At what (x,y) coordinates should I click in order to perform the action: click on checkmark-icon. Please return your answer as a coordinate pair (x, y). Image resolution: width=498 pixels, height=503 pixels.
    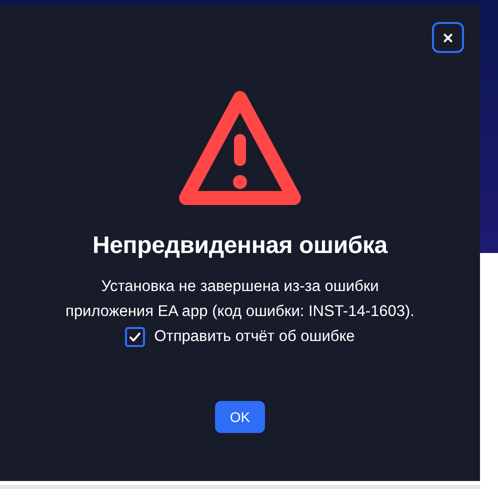
    Looking at the image, I should click on (135, 337).